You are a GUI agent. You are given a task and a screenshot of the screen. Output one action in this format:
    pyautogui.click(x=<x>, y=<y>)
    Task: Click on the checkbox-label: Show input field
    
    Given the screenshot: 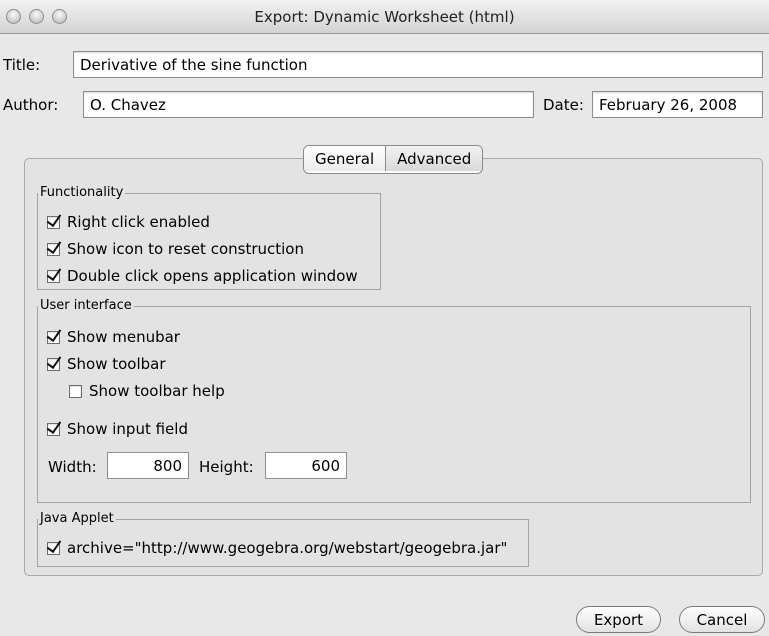 What is the action you would take?
    pyautogui.click(x=127, y=429)
    